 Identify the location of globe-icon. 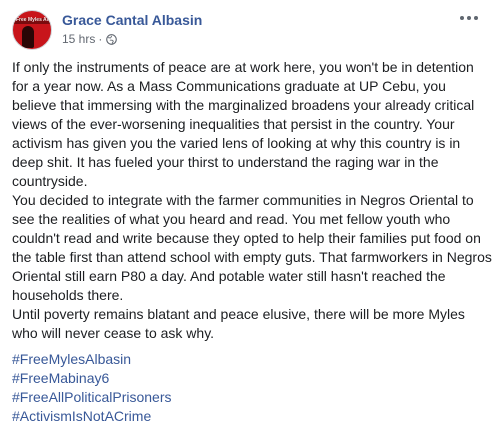
(112, 39).